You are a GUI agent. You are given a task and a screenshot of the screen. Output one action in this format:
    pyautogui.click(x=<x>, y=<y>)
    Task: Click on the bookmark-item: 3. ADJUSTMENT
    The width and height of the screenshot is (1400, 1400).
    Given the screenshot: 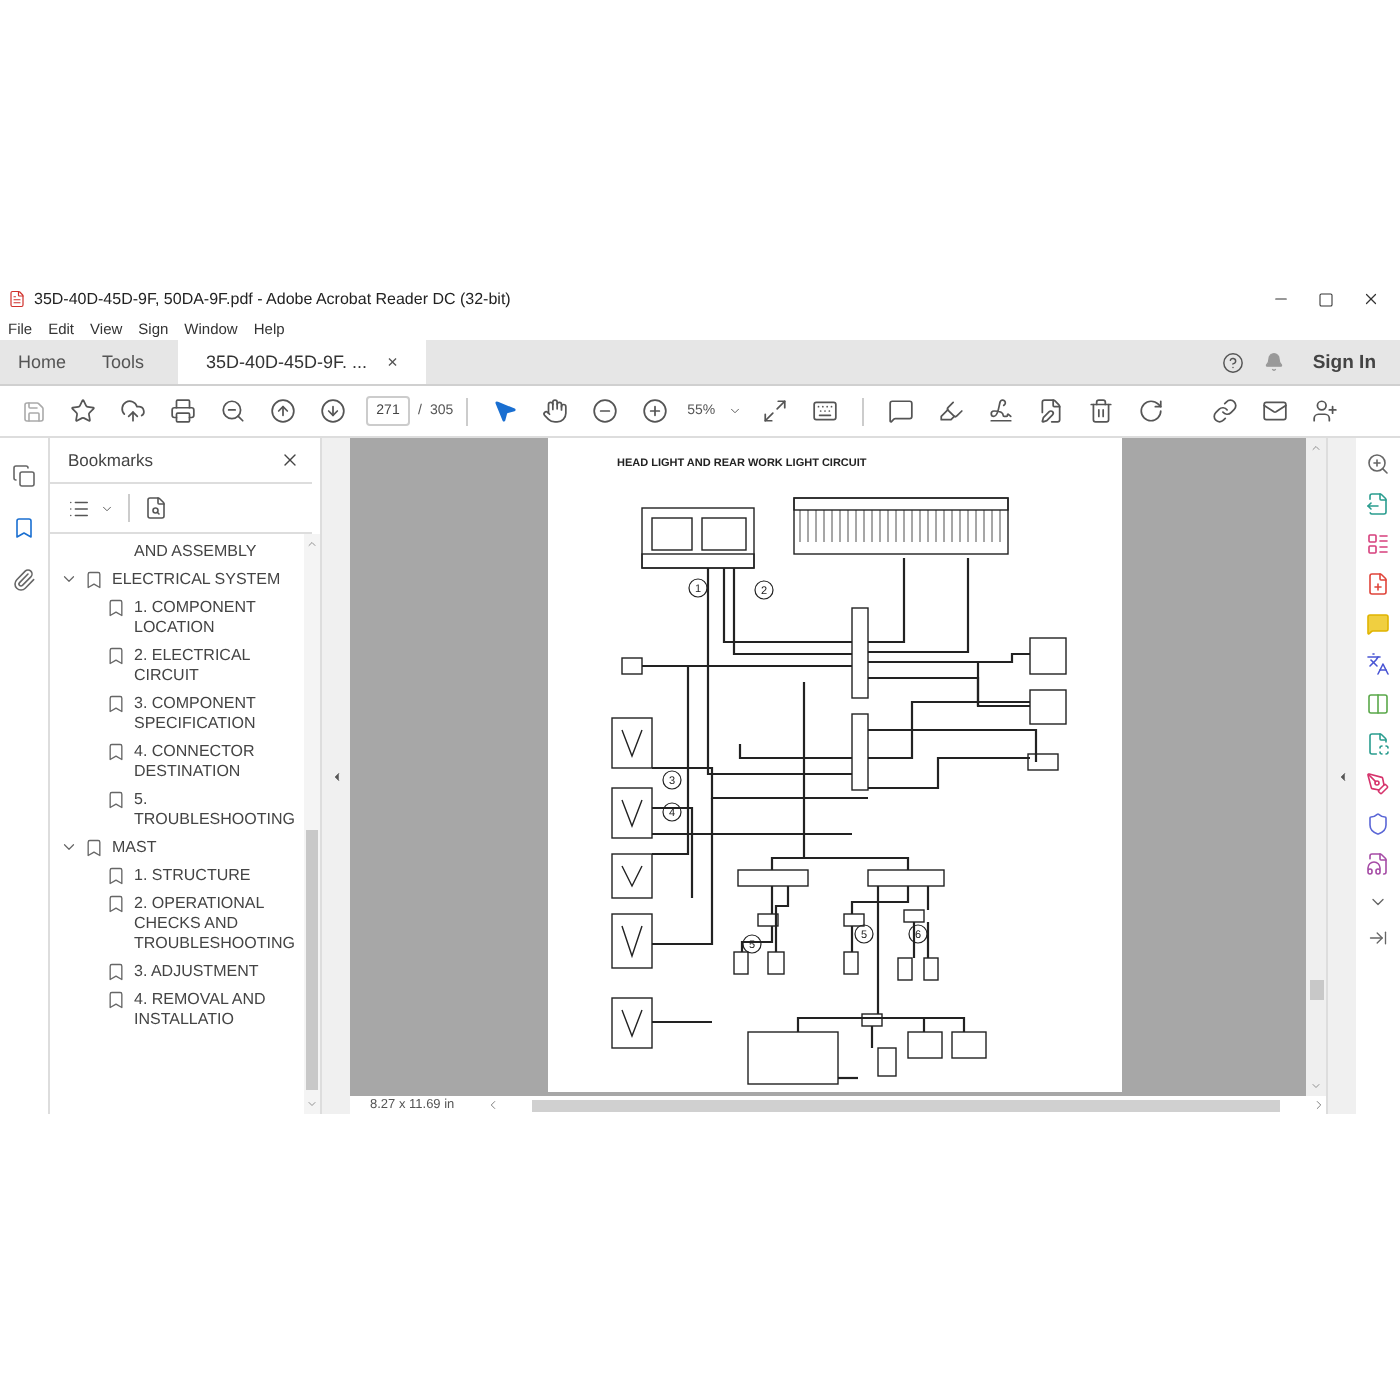 What is the action you would take?
    pyautogui.click(x=204, y=972)
    